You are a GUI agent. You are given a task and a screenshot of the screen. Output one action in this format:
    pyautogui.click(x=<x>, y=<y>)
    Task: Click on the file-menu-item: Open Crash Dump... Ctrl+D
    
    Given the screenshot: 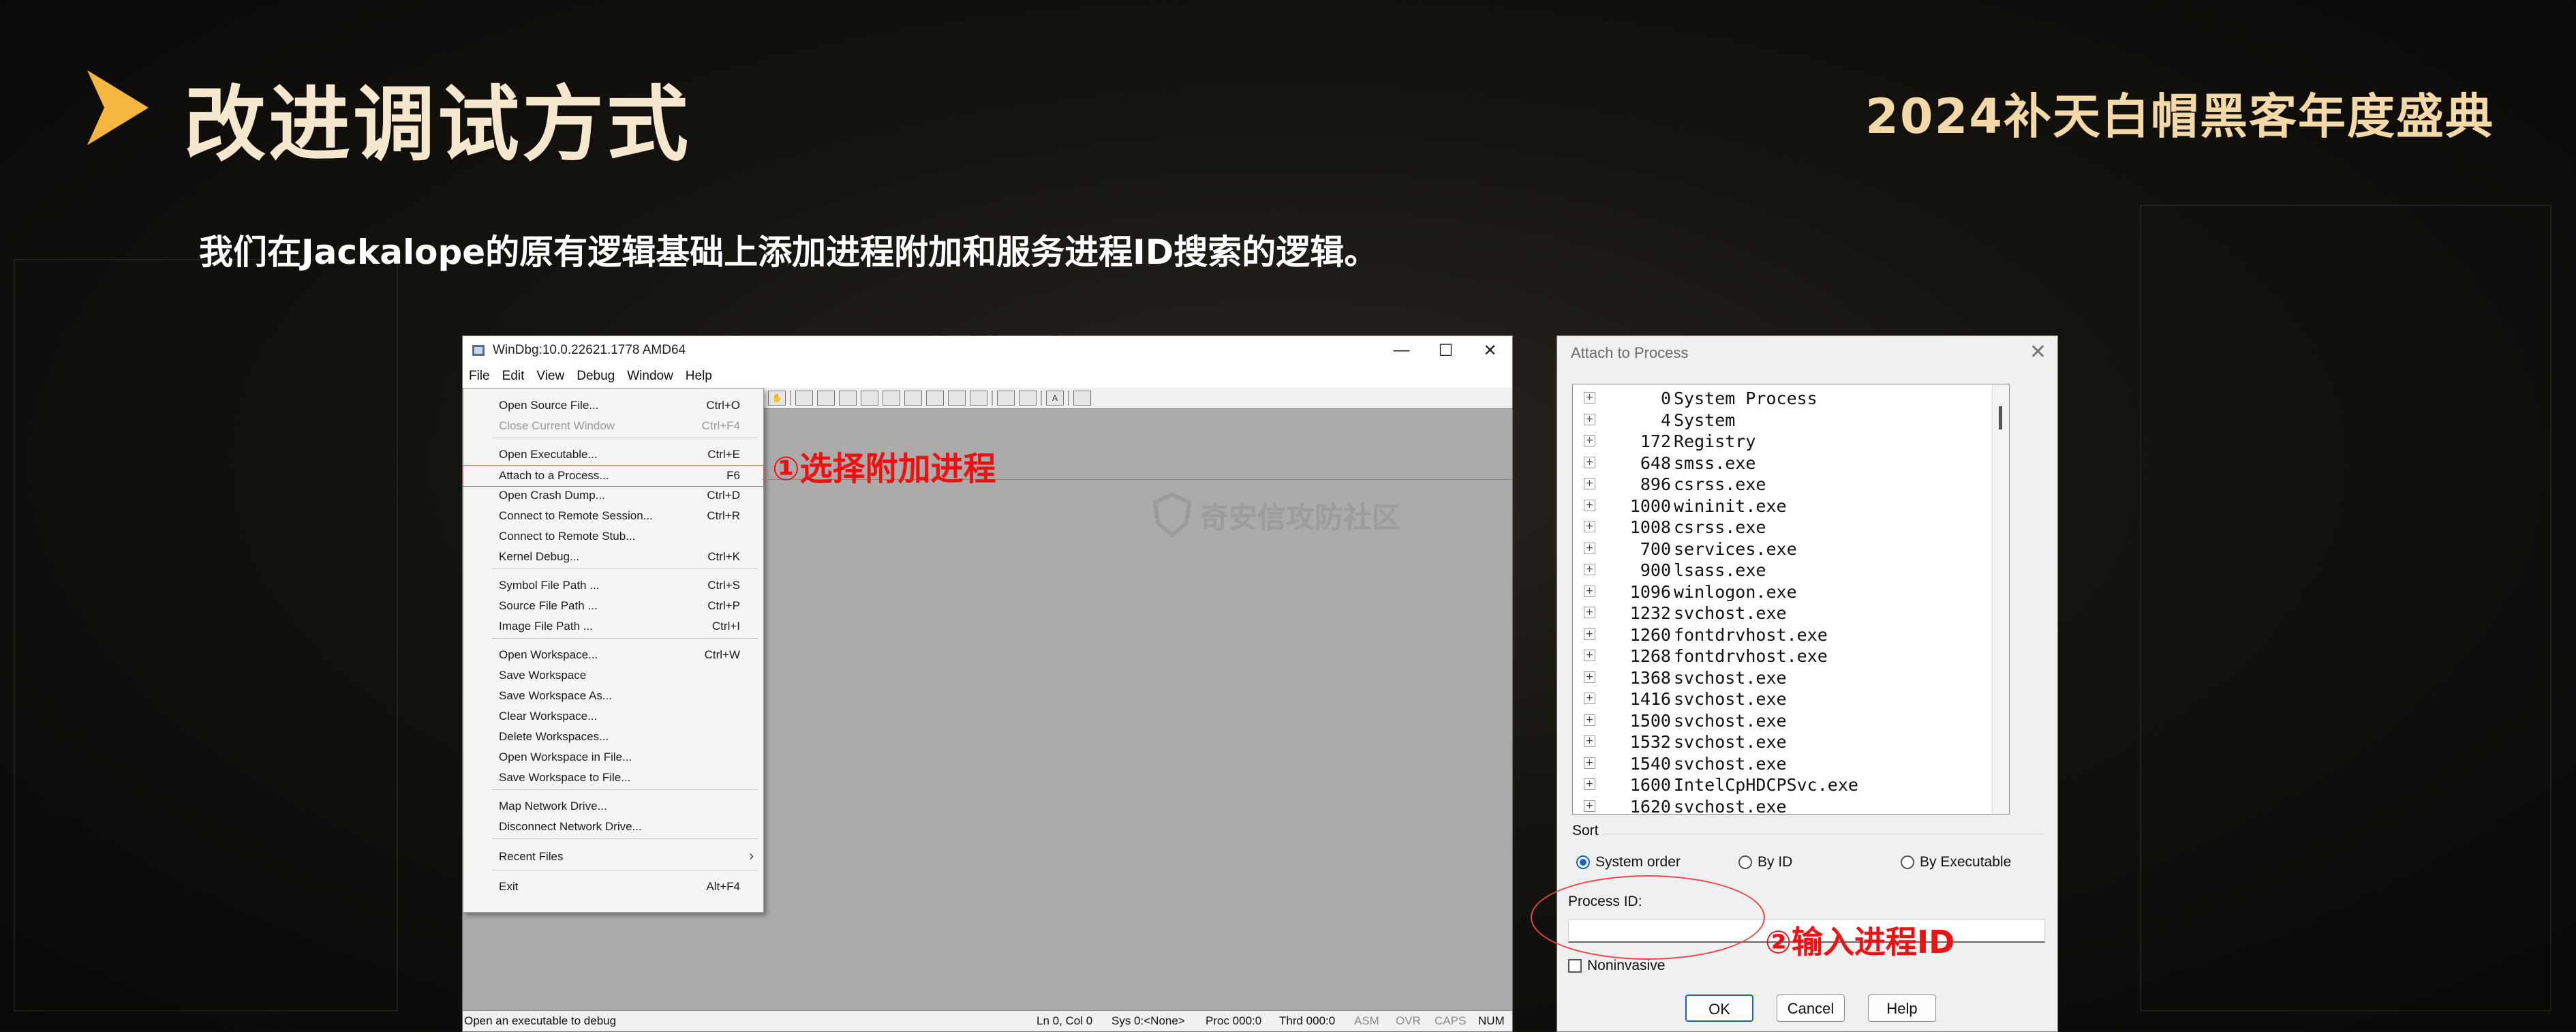 What is the action you would take?
    pyautogui.click(x=613, y=495)
    